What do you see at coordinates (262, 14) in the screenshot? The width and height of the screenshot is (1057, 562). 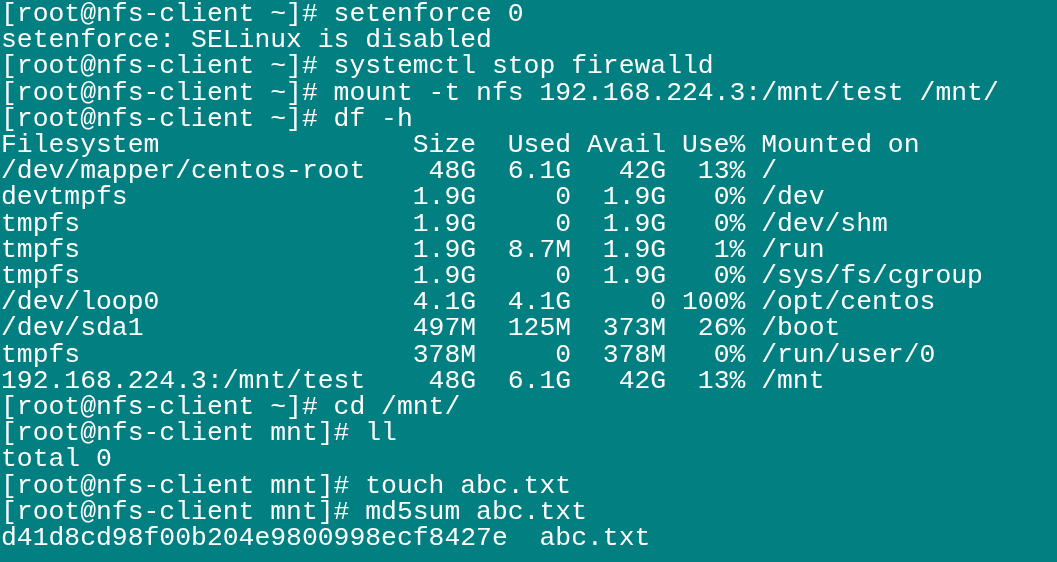 I see `terminal-line: [root@nfs-client ~]# setenforce 0` at bounding box center [262, 14].